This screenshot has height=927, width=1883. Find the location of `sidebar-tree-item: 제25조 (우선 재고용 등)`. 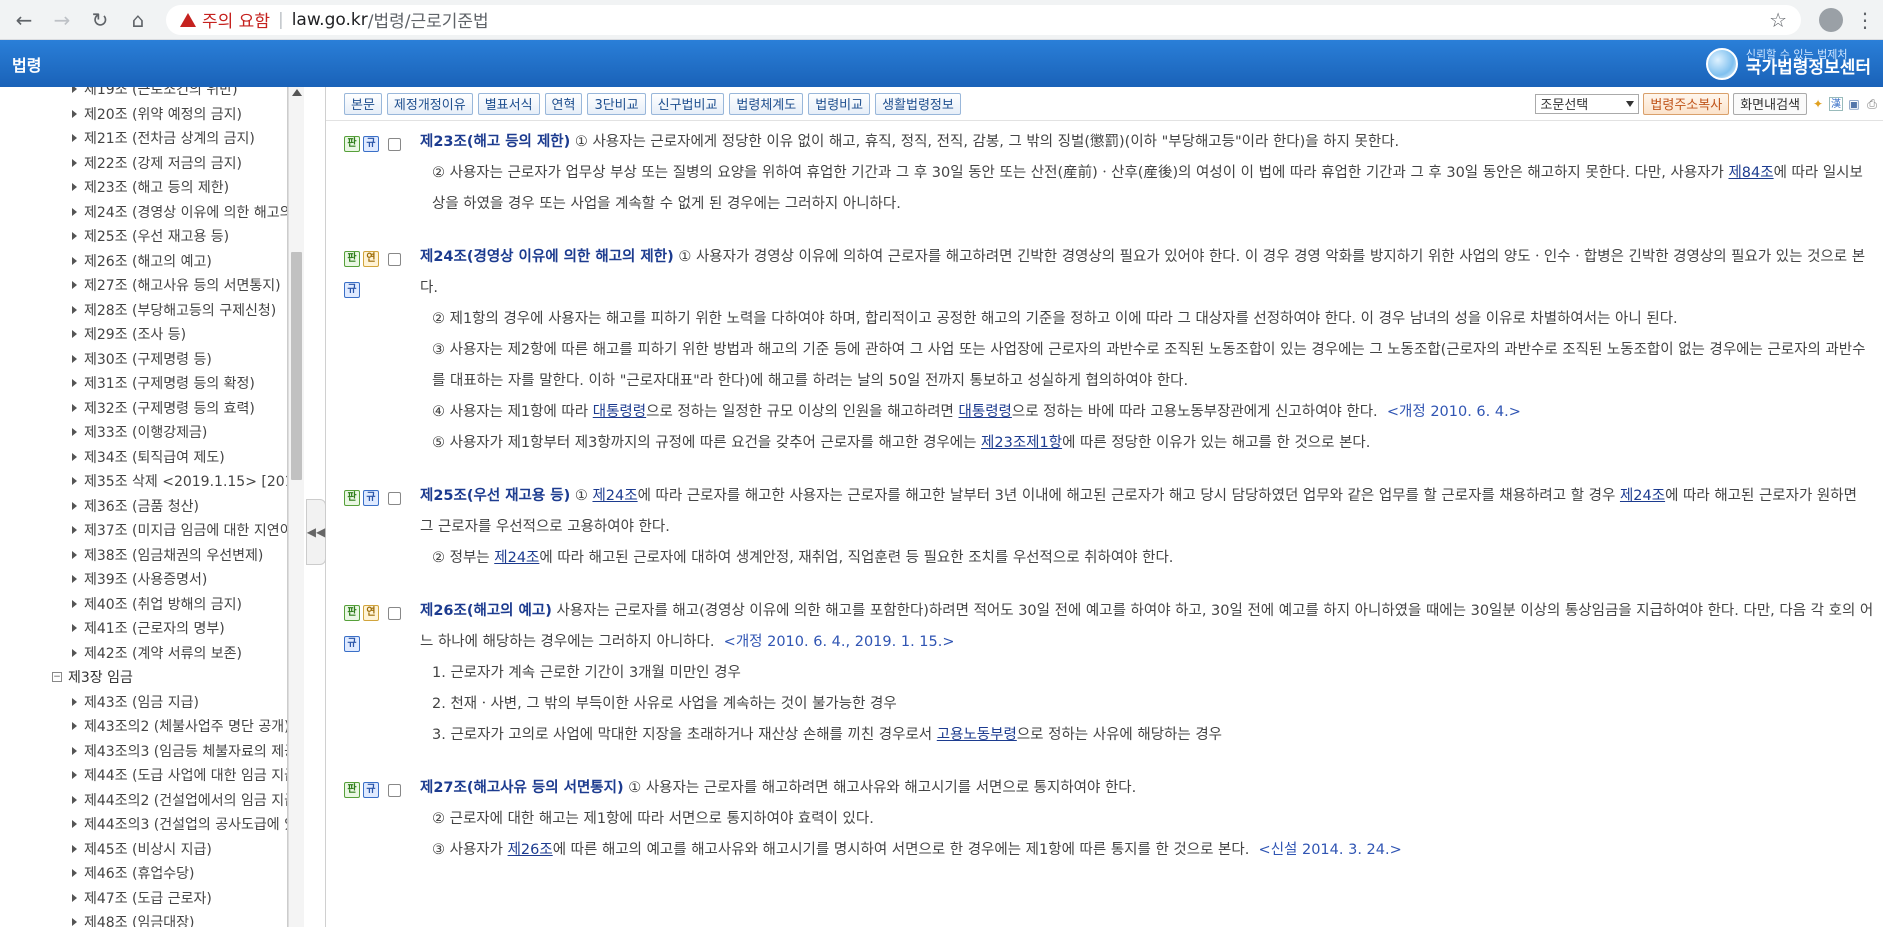

sidebar-tree-item: 제25조 (우선 재고용 등) is located at coordinates (142, 236).